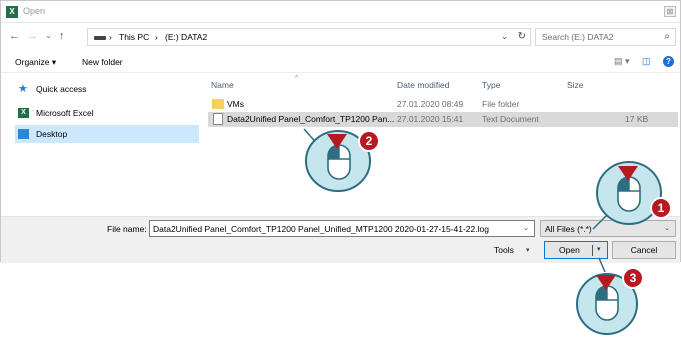  Describe the element at coordinates (598, 37) in the screenshot. I see `search-input` at that location.